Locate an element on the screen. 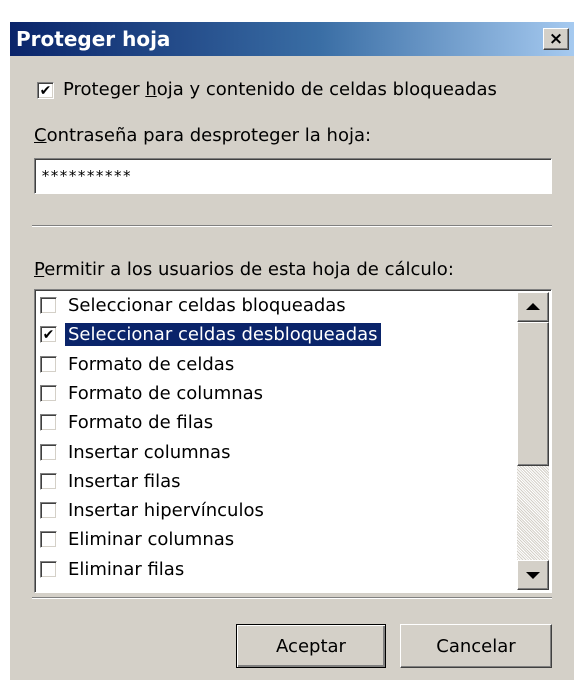 The height and width of the screenshot is (680, 574). protect-label-accel: h is located at coordinates (151, 89).